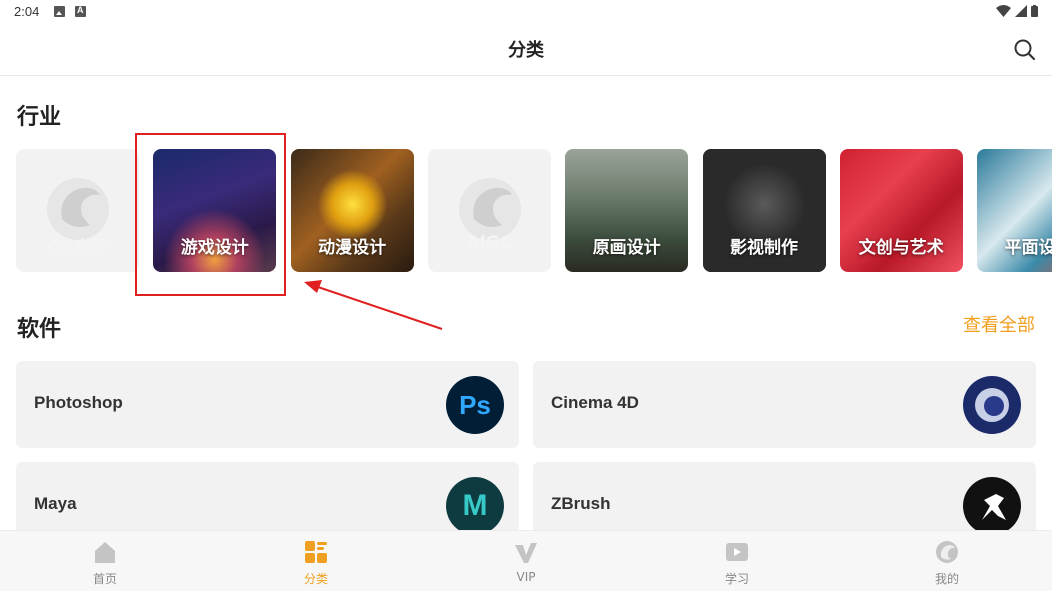 The width and height of the screenshot is (1052, 591). Describe the element at coordinates (80, 11) in the screenshot. I see `app-notification-icon` at that location.